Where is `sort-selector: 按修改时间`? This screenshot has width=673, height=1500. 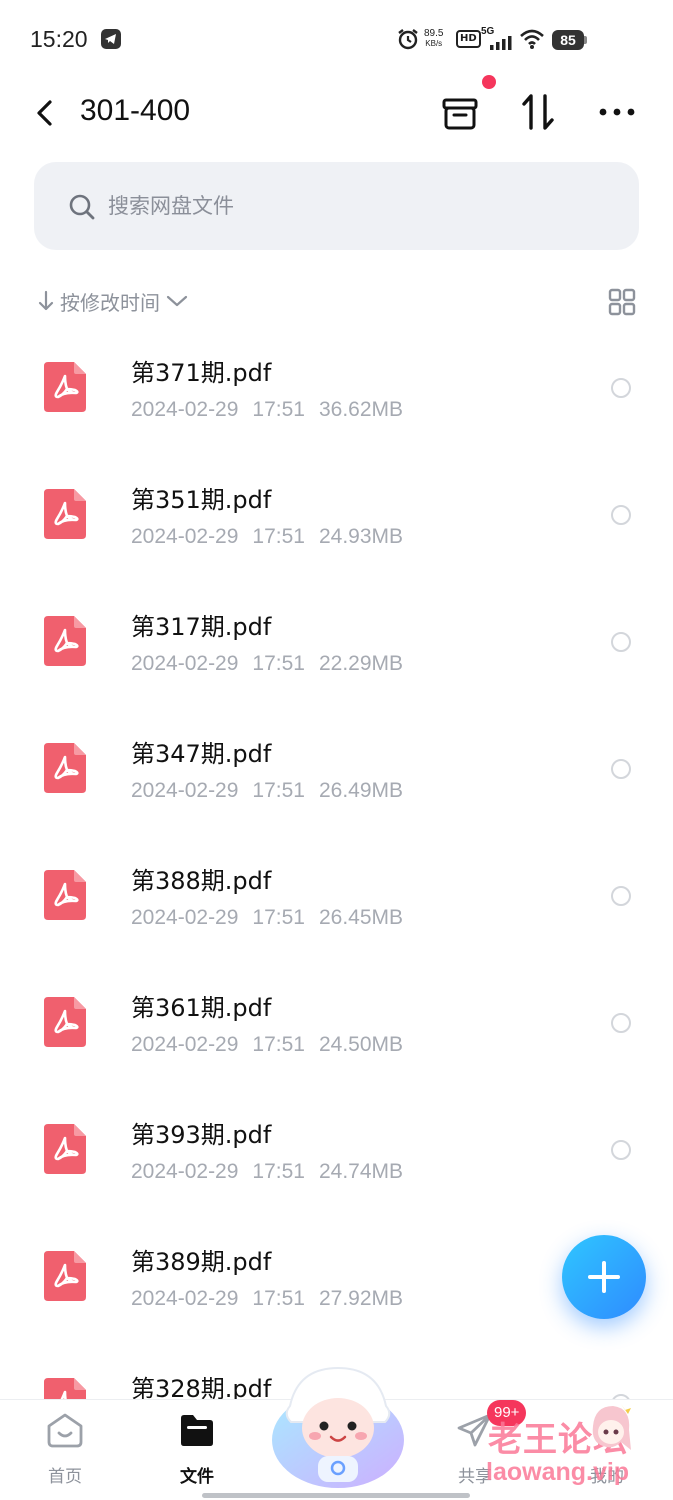 sort-selector: 按修改时间 is located at coordinates (113, 301).